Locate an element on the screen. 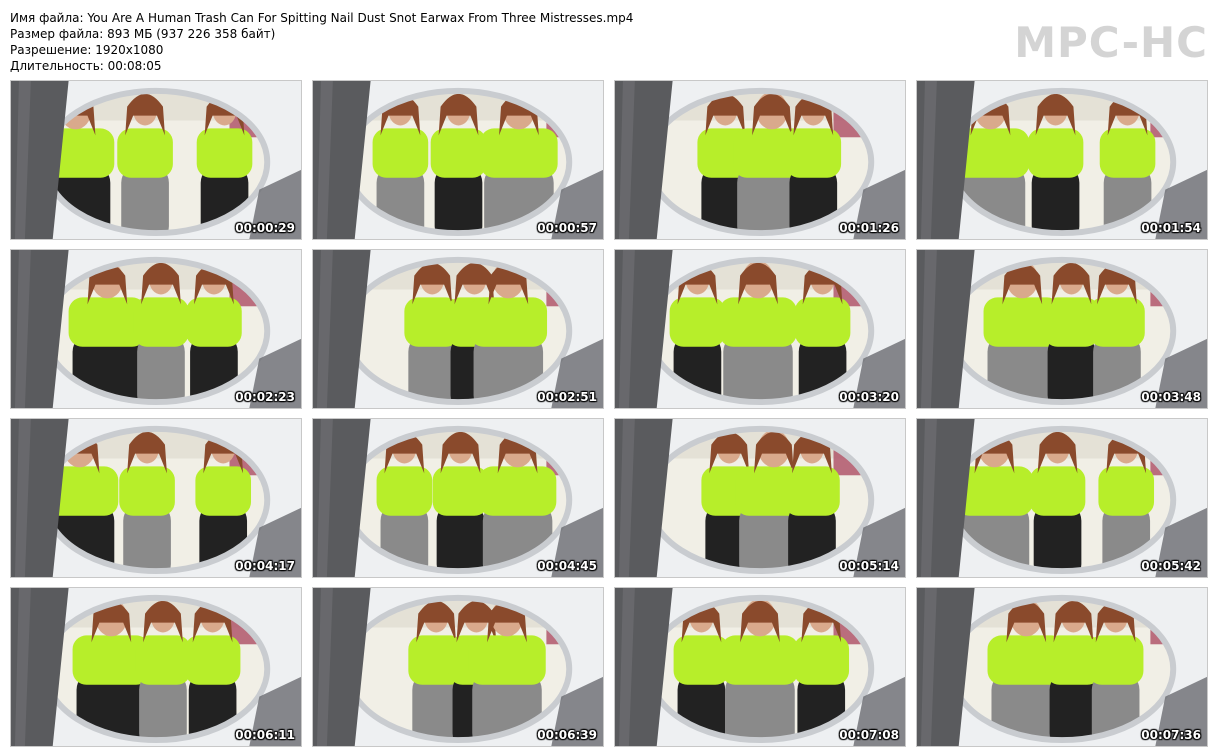  video-thumbnail: 00:07:08 is located at coordinates (760, 667).